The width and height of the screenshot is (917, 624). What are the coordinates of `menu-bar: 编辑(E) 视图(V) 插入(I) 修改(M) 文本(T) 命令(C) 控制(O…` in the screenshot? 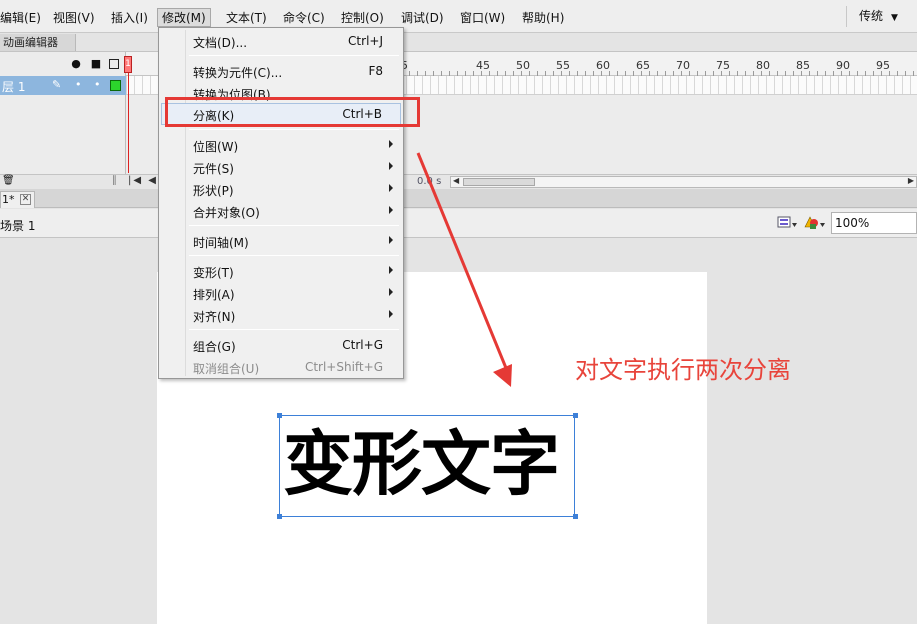 It's located at (458, 16).